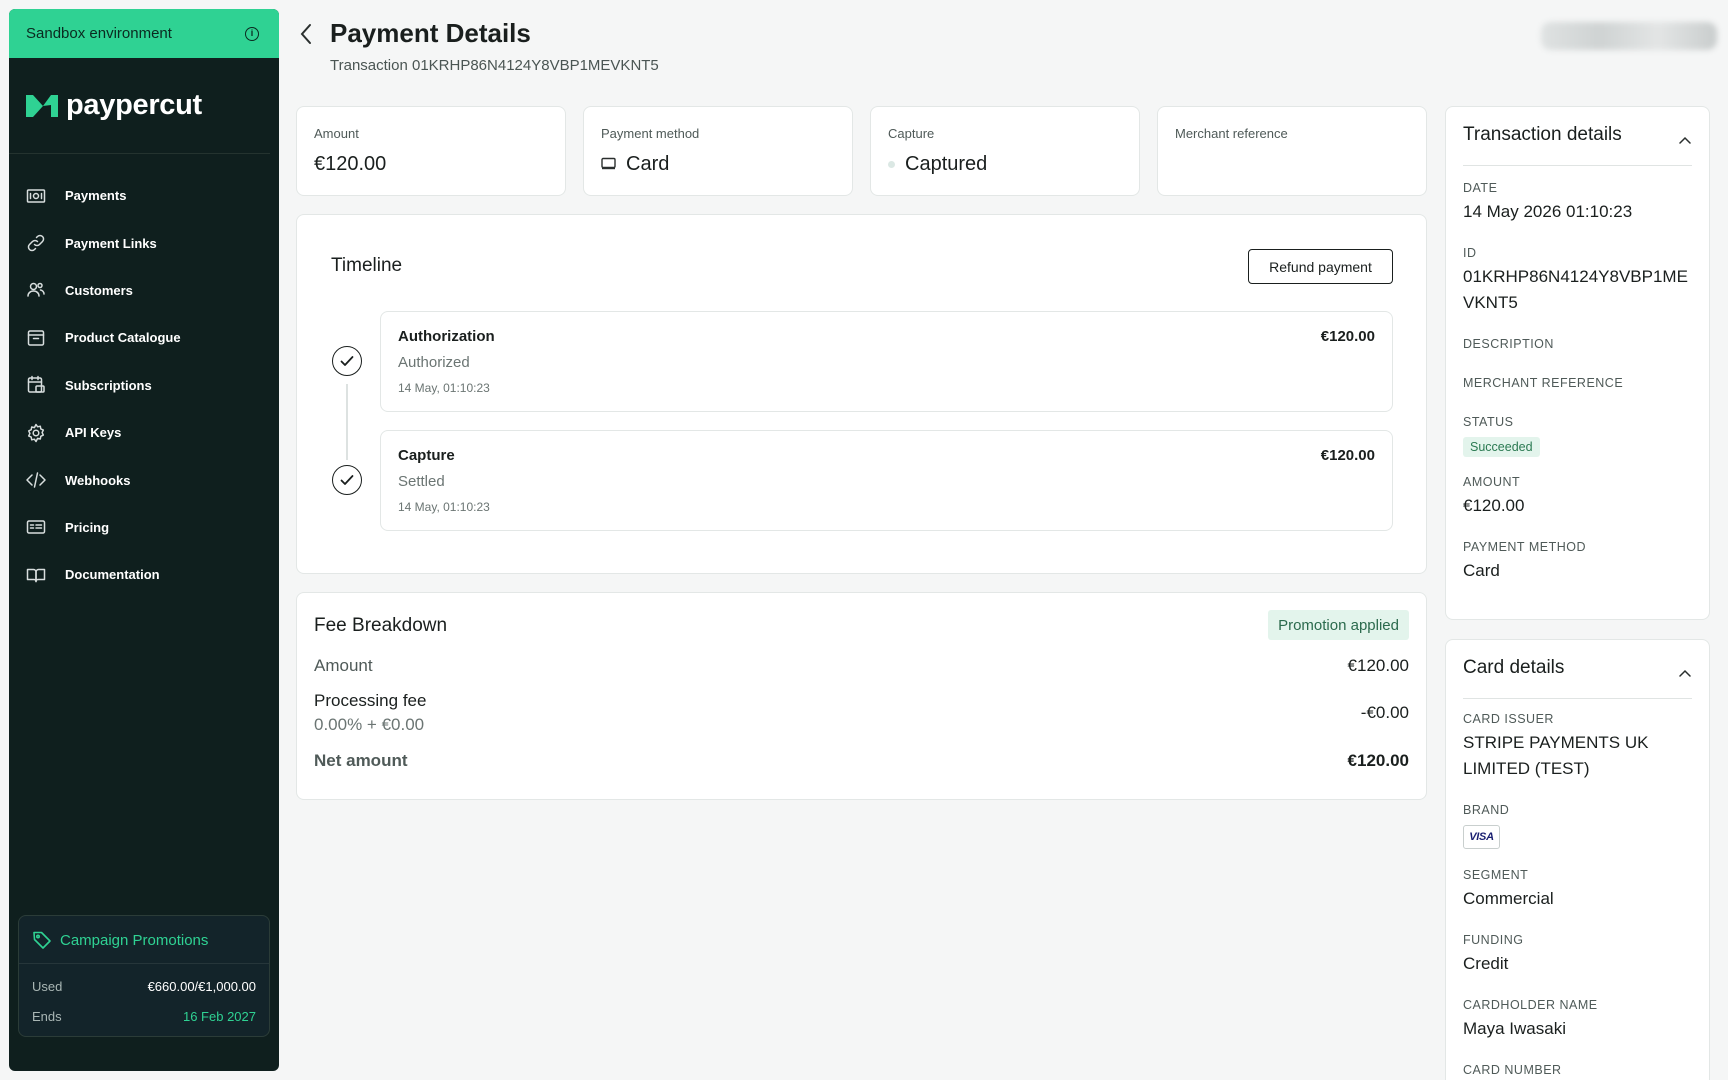  What do you see at coordinates (42, 940) in the screenshot?
I see `tag-icon` at bounding box center [42, 940].